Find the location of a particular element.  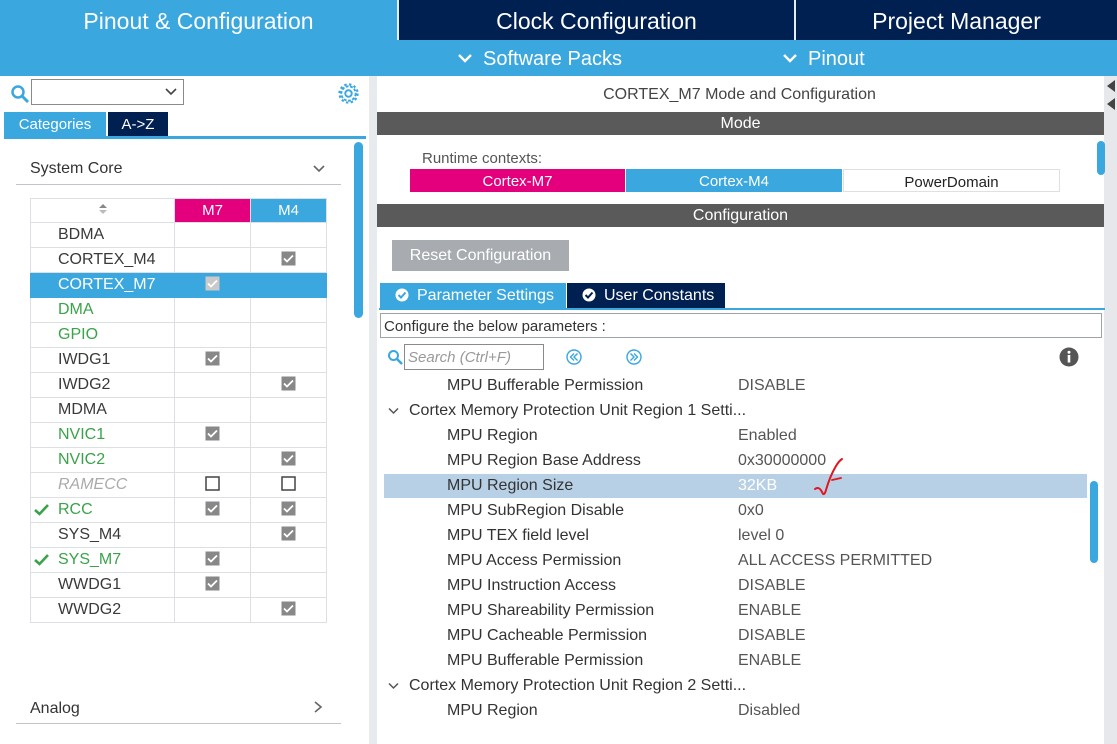

peripheral-name-cell: DMA is located at coordinates (102, 310).